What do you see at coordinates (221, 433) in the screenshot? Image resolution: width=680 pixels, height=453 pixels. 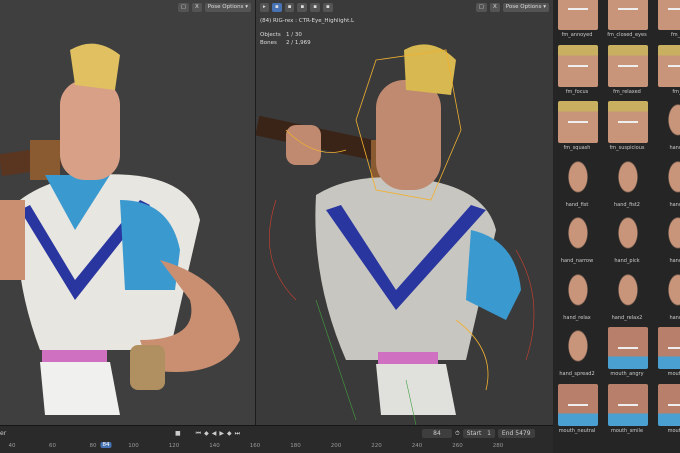 I see `play-button: ▶` at bounding box center [221, 433].